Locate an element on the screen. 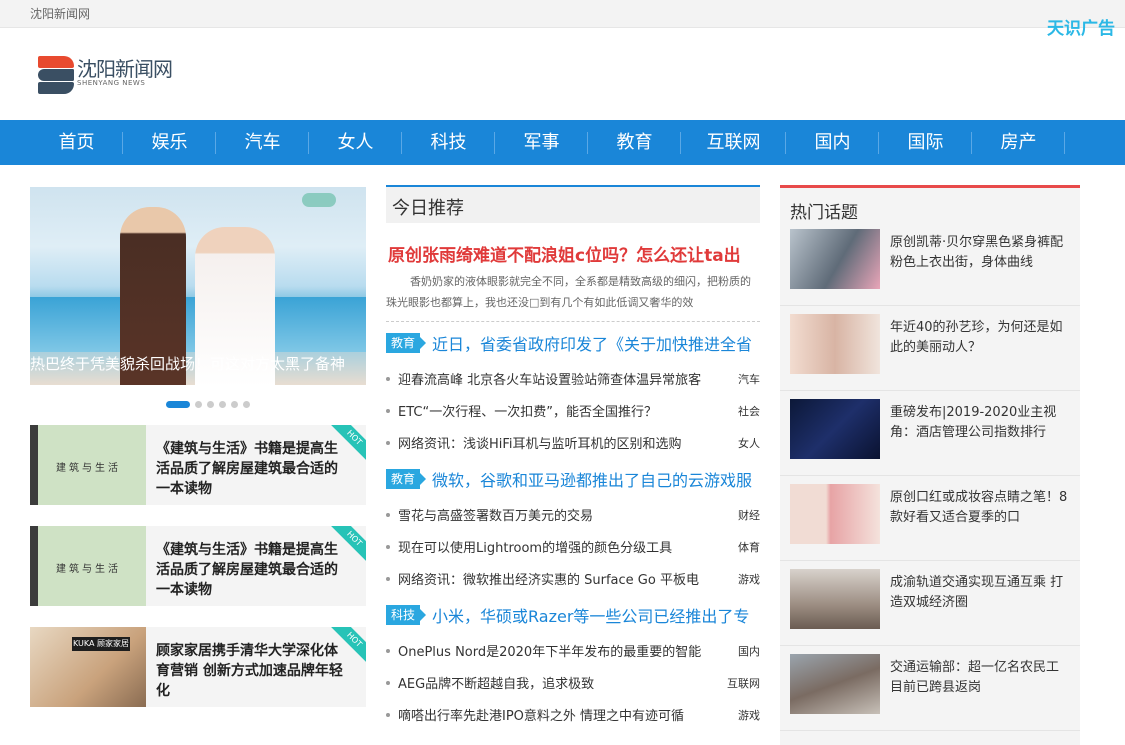 This screenshot has width=1125, height=745. news-category: 财经 is located at coordinates (749, 515).